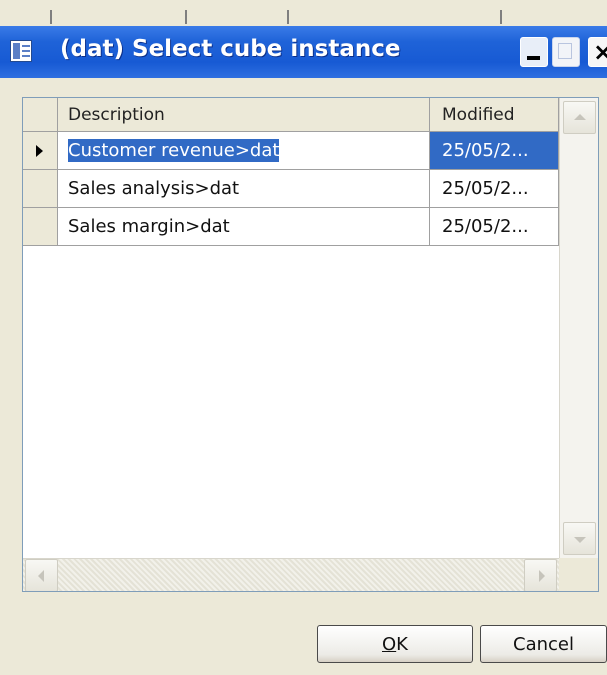  I want to click on ok-button: OK, so click(395, 644).